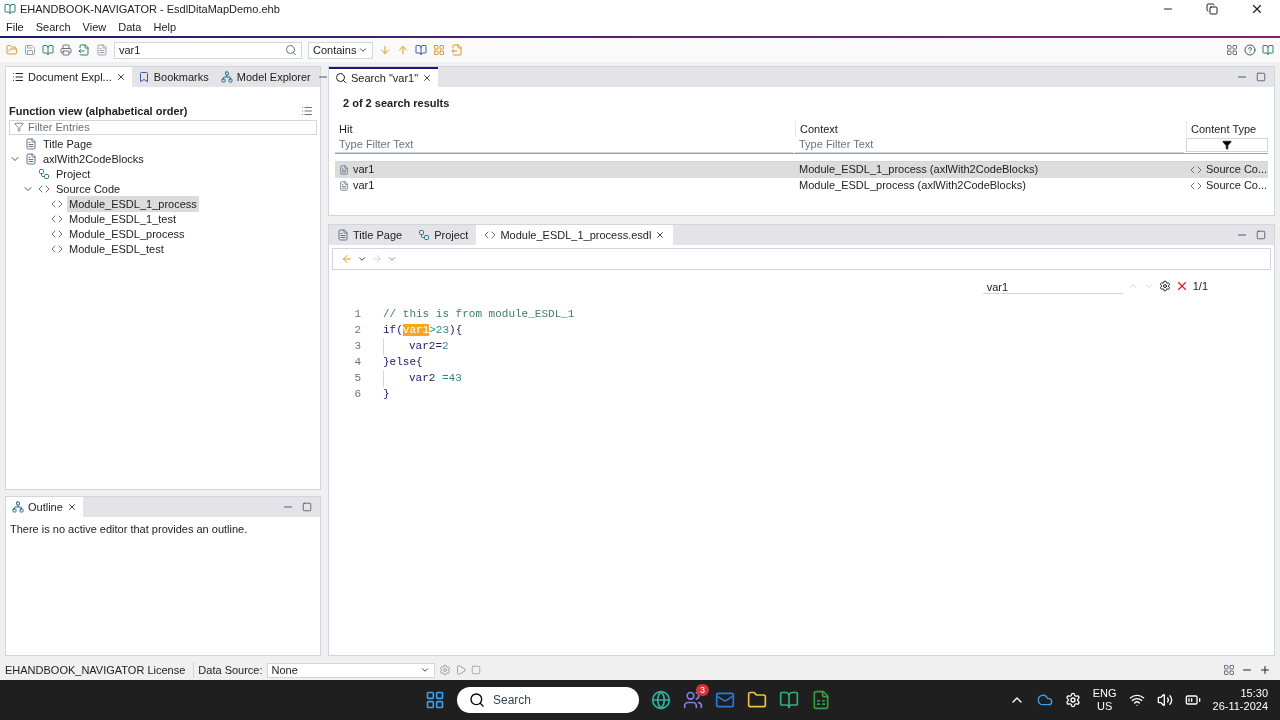 This screenshot has width=1280, height=720. Describe the element at coordinates (1192, 700) in the screenshot. I see `battery-icon` at that location.